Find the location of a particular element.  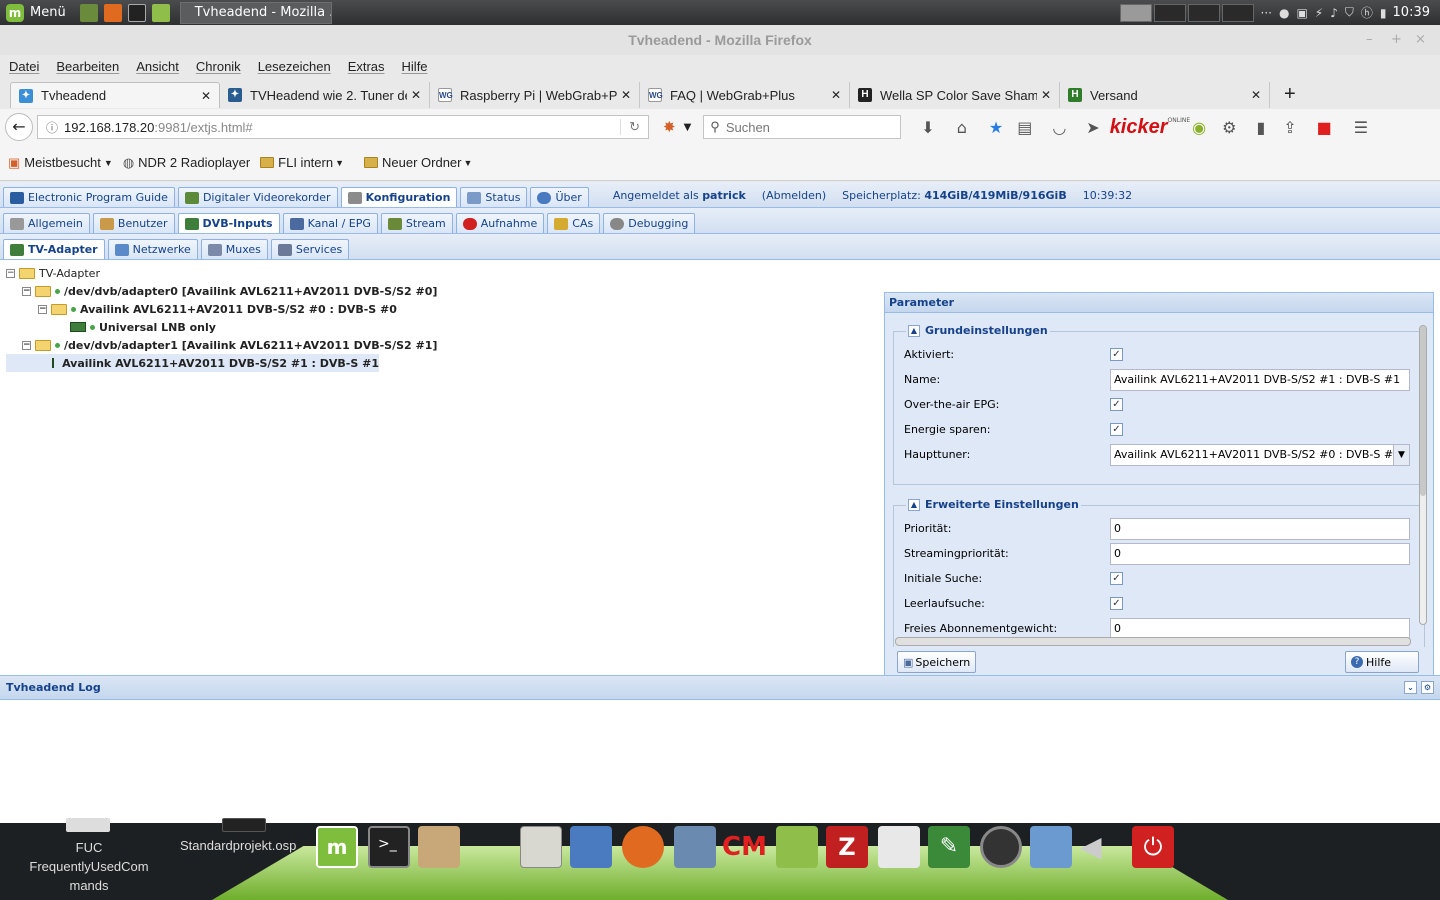

more-icon: ··· is located at coordinates (1266, 13).